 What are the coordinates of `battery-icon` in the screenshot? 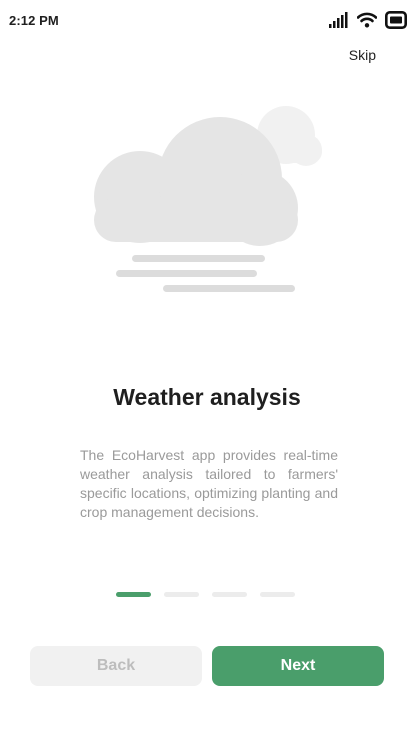 It's located at (396, 20).